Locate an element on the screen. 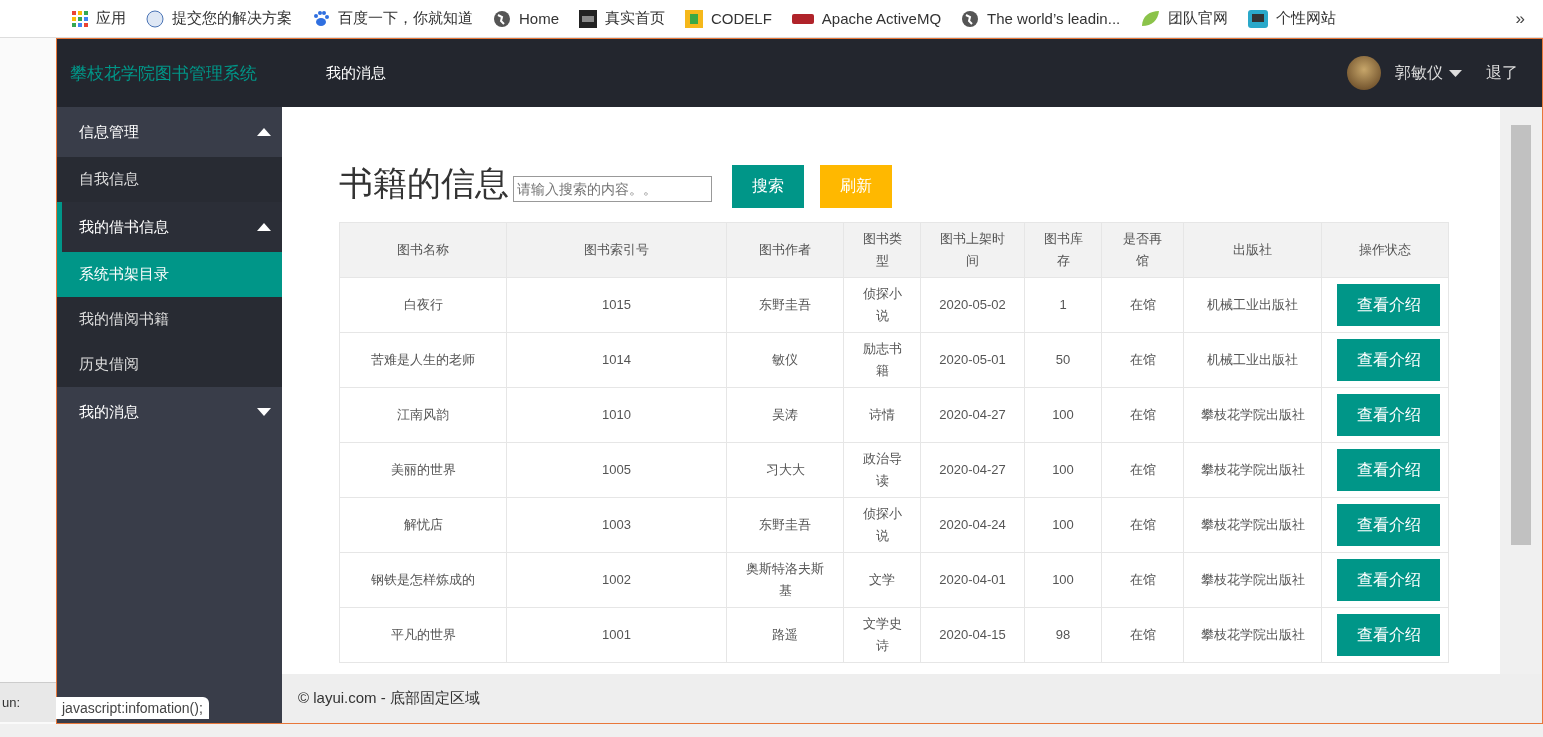  table-cell: 1015 is located at coordinates (616, 305).